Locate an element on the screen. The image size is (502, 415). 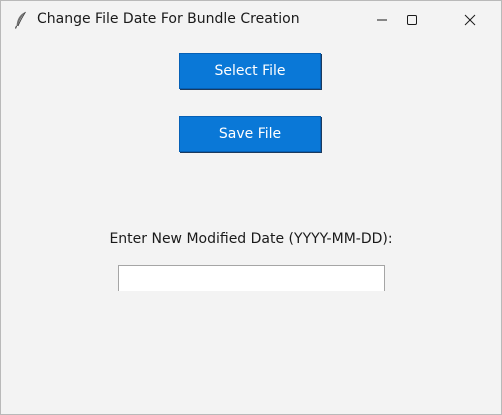
maximize-icon is located at coordinates (412, 20).